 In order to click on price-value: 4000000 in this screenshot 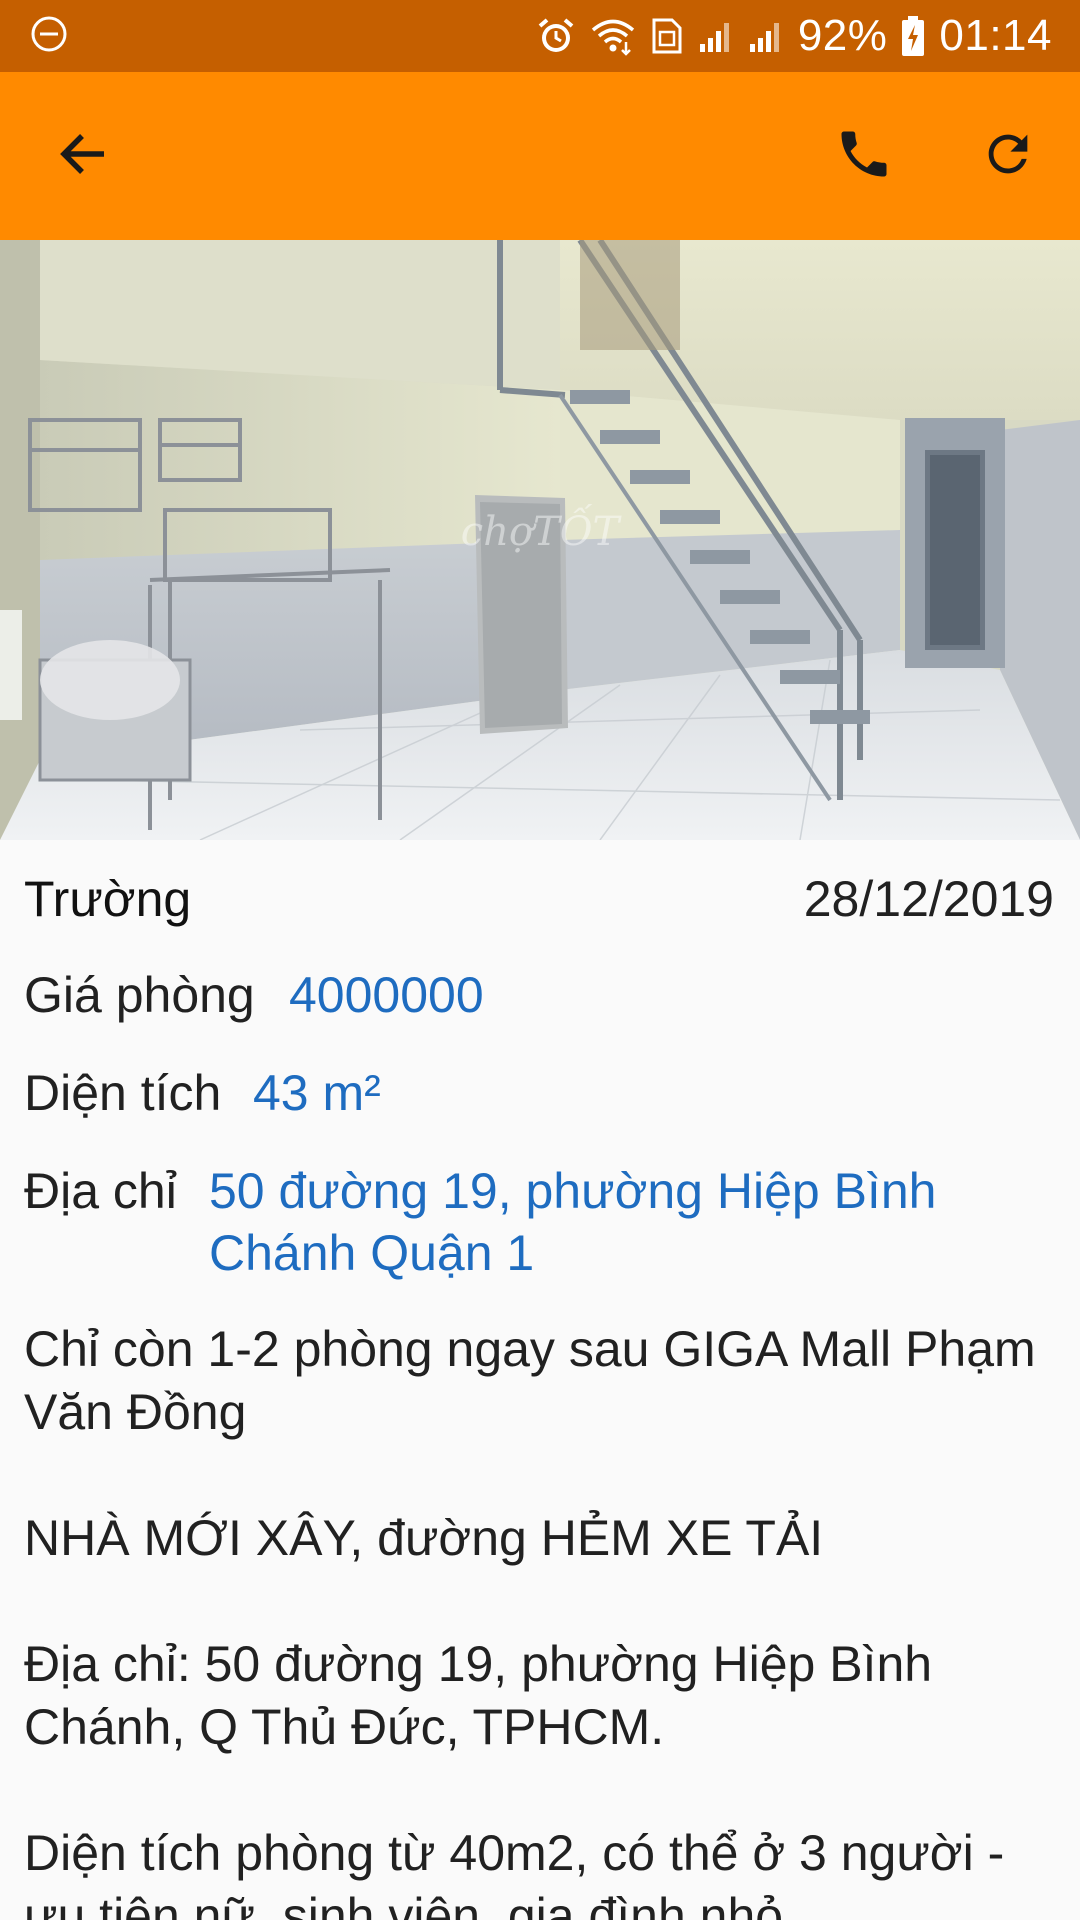, I will do `click(386, 995)`.